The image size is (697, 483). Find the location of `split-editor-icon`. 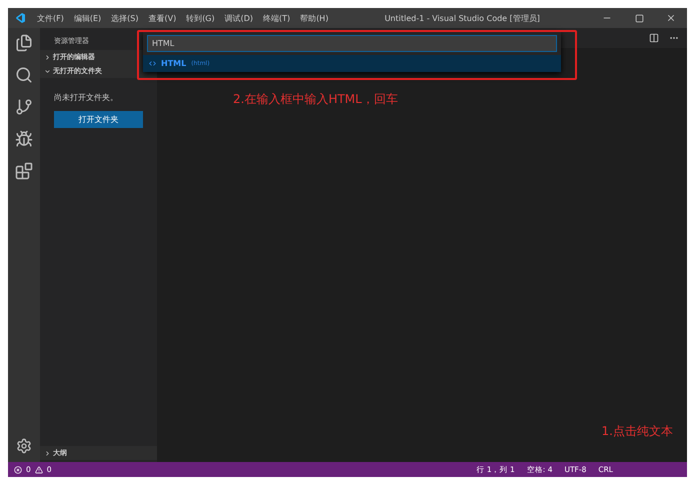

split-editor-icon is located at coordinates (654, 38).